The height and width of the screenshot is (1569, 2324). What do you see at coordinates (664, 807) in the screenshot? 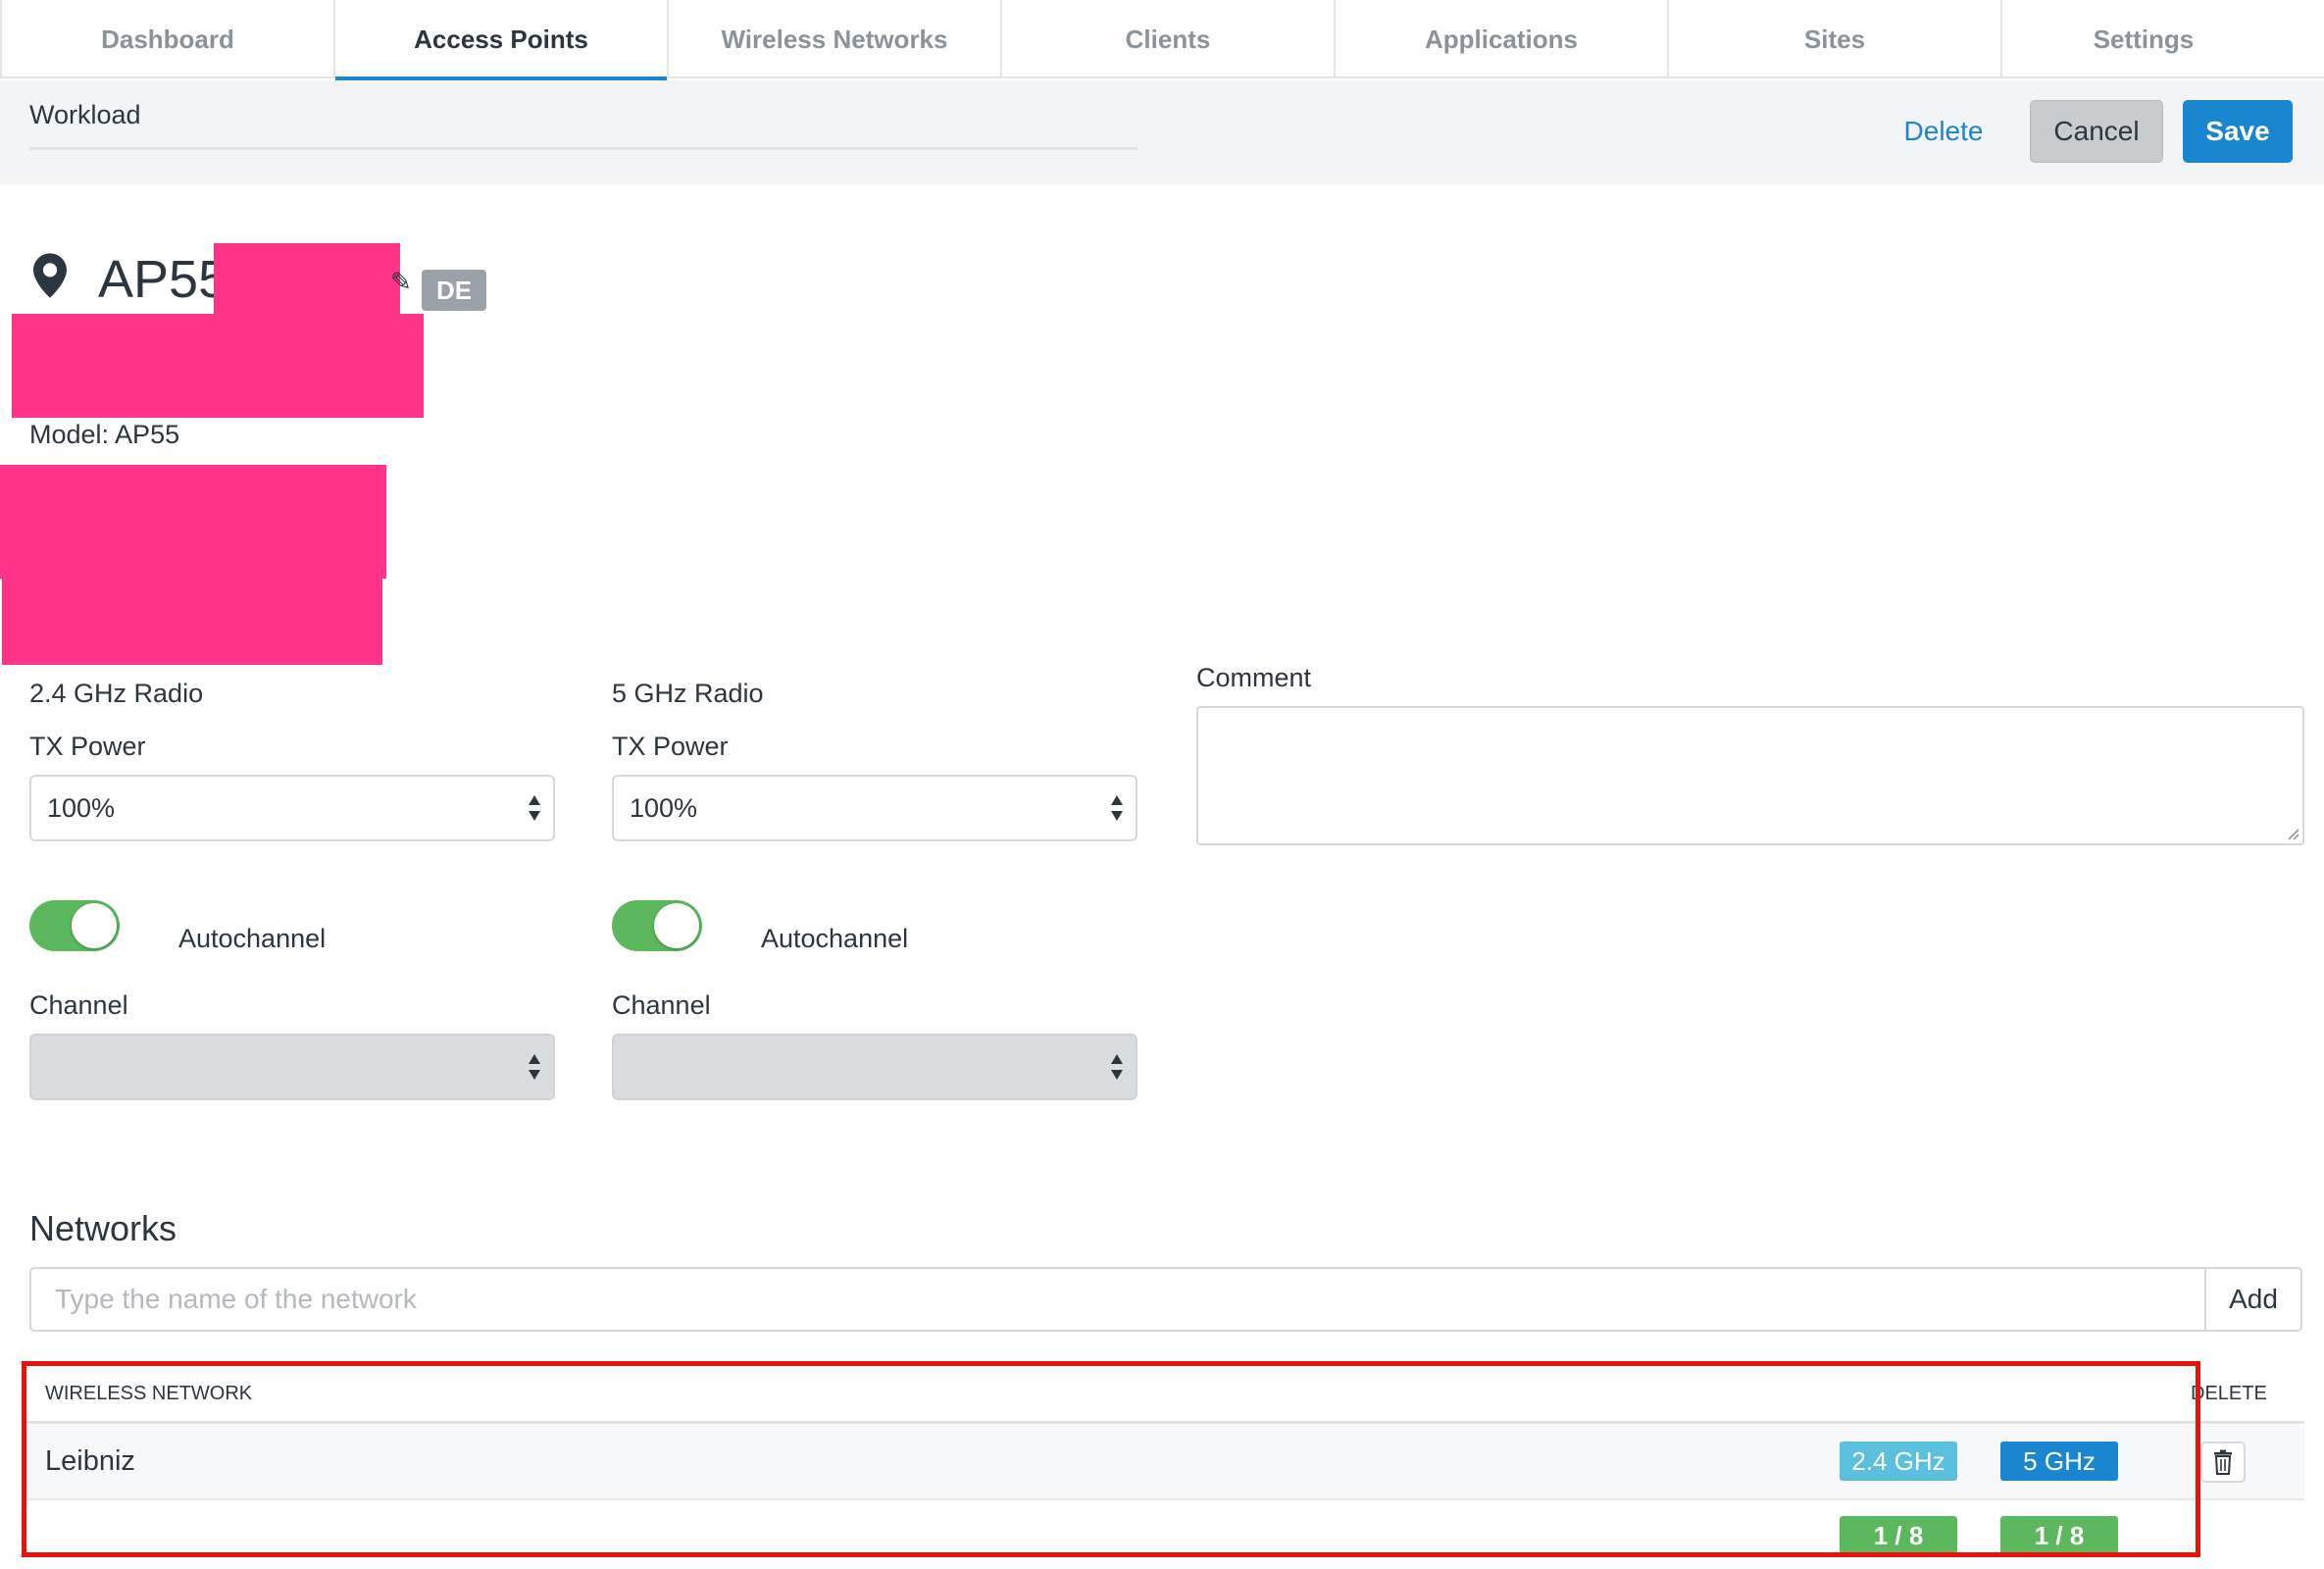
I see `radio-5-tx-value: 100%` at bounding box center [664, 807].